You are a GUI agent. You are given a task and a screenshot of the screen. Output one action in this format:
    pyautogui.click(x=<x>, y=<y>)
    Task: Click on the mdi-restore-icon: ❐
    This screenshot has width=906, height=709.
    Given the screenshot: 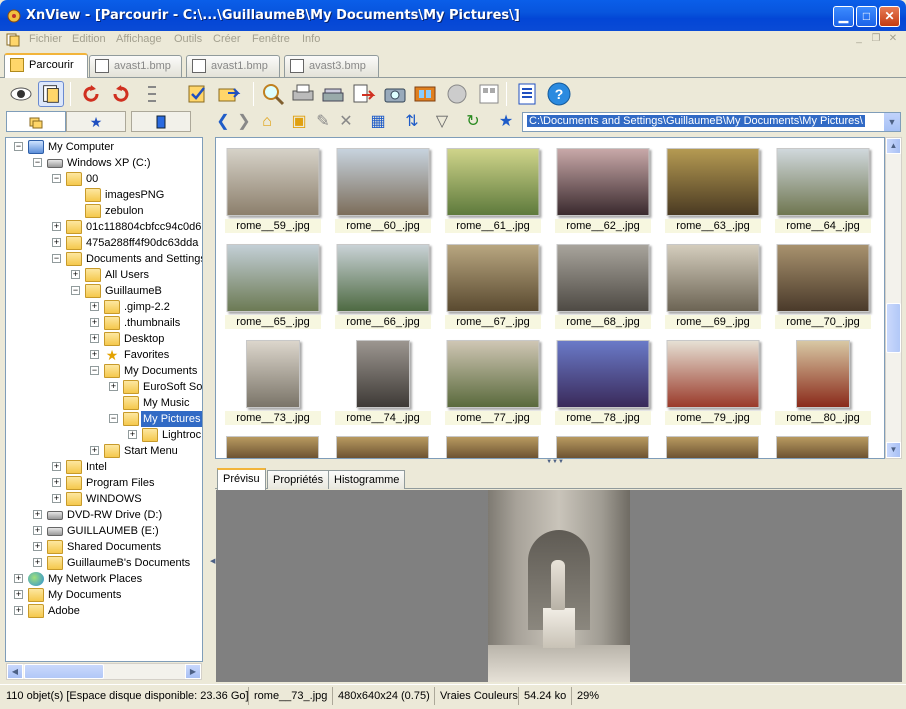 What is the action you would take?
    pyautogui.click(x=876, y=39)
    